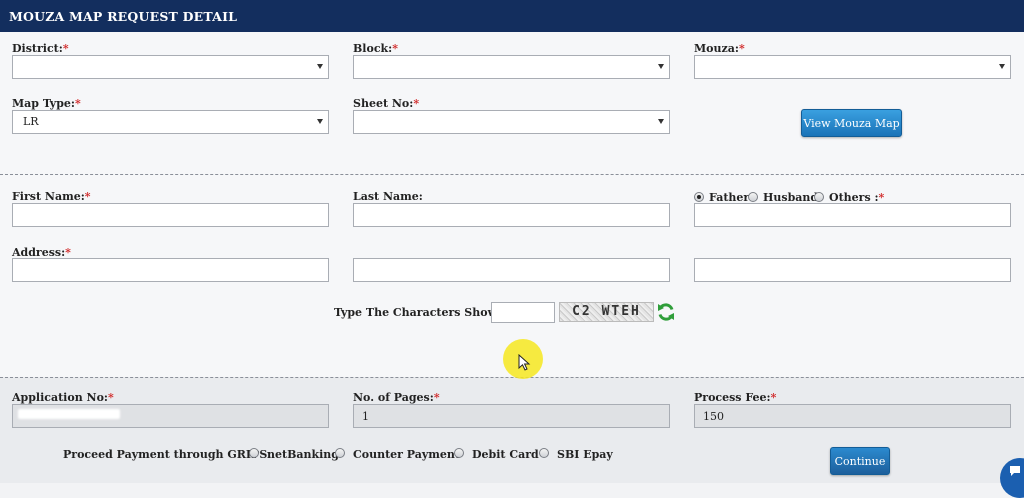 The height and width of the screenshot is (498, 1024). I want to click on process-fee-label: Process Fee:*, so click(735, 397).